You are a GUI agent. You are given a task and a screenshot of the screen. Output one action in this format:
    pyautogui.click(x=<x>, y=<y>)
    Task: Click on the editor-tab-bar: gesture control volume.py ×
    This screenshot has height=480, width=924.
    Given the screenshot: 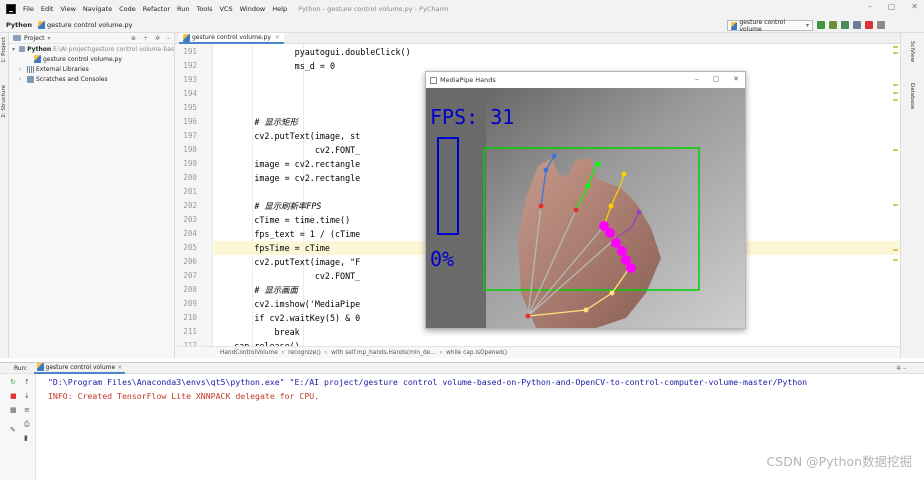 What is the action you would take?
    pyautogui.click(x=537, y=38)
    